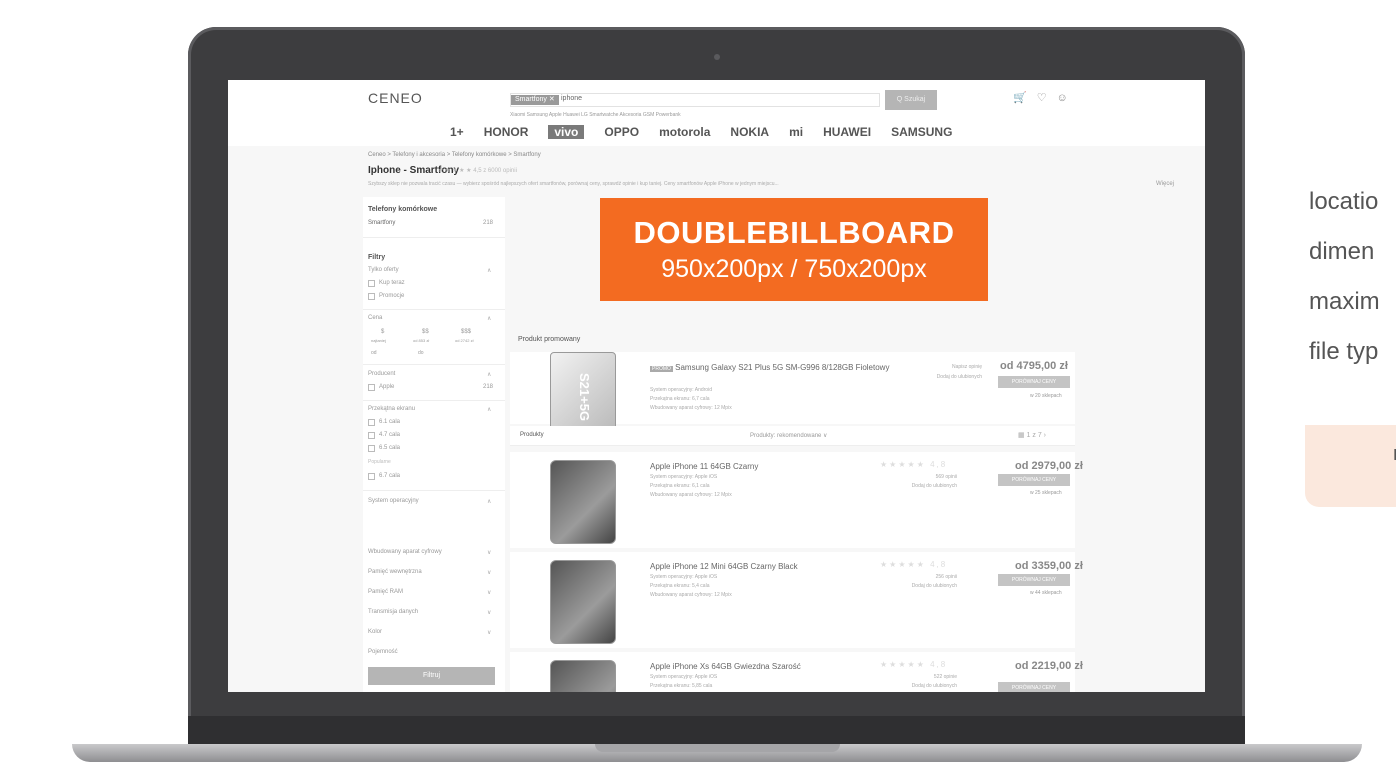 The height and width of the screenshot is (778, 1396). Describe the element at coordinates (431, 676) in the screenshot. I see `filter-button: Filtruj` at that location.